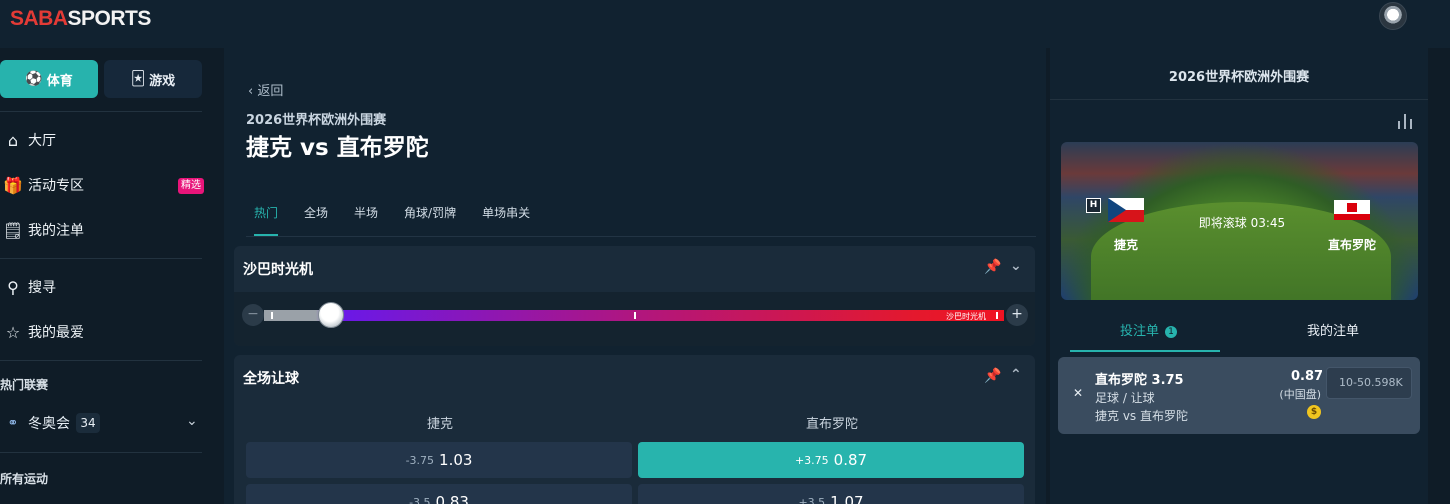  What do you see at coordinates (270, 91) in the screenshot?
I see `back-label: 返回` at bounding box center [270, 91].